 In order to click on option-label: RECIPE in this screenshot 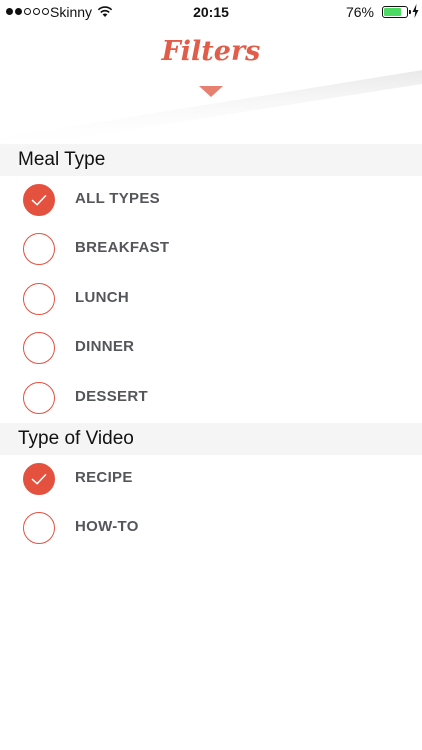, I will do `click(104, 477)`.